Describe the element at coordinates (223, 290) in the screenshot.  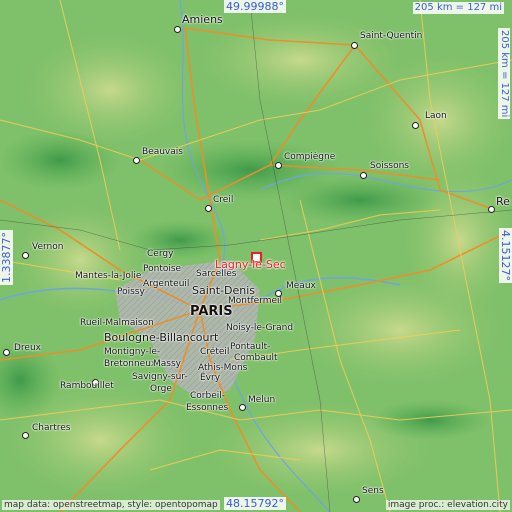
I see `city-saint-denis: Saint-Denis` at that location.